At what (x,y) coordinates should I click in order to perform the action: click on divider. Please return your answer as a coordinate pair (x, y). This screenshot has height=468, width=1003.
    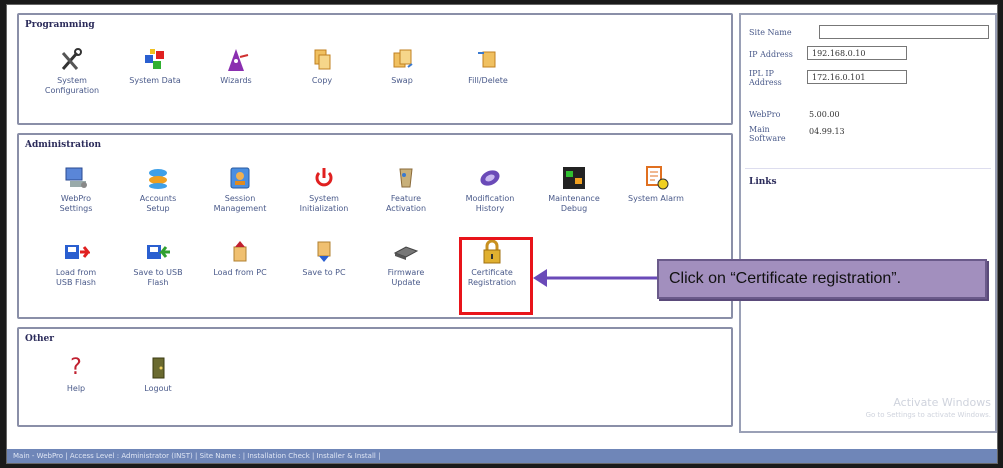
    Looking at the image, I should click on (868, 168).